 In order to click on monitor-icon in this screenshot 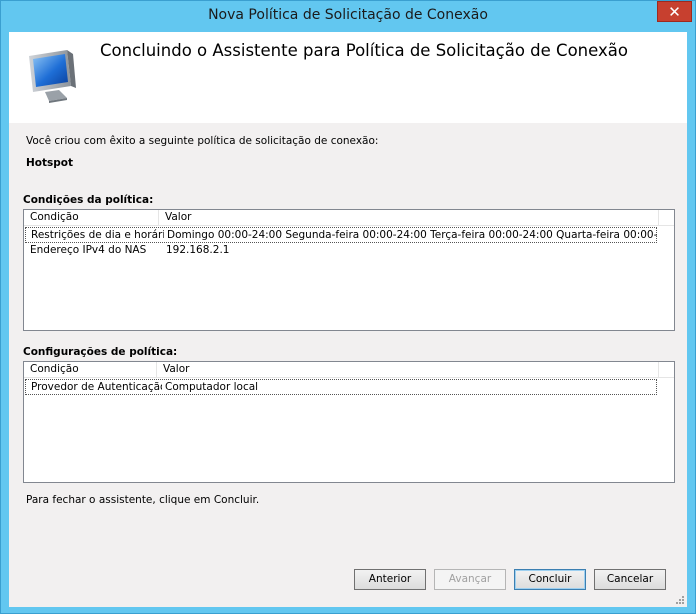, I will do `click(52, 76)`.